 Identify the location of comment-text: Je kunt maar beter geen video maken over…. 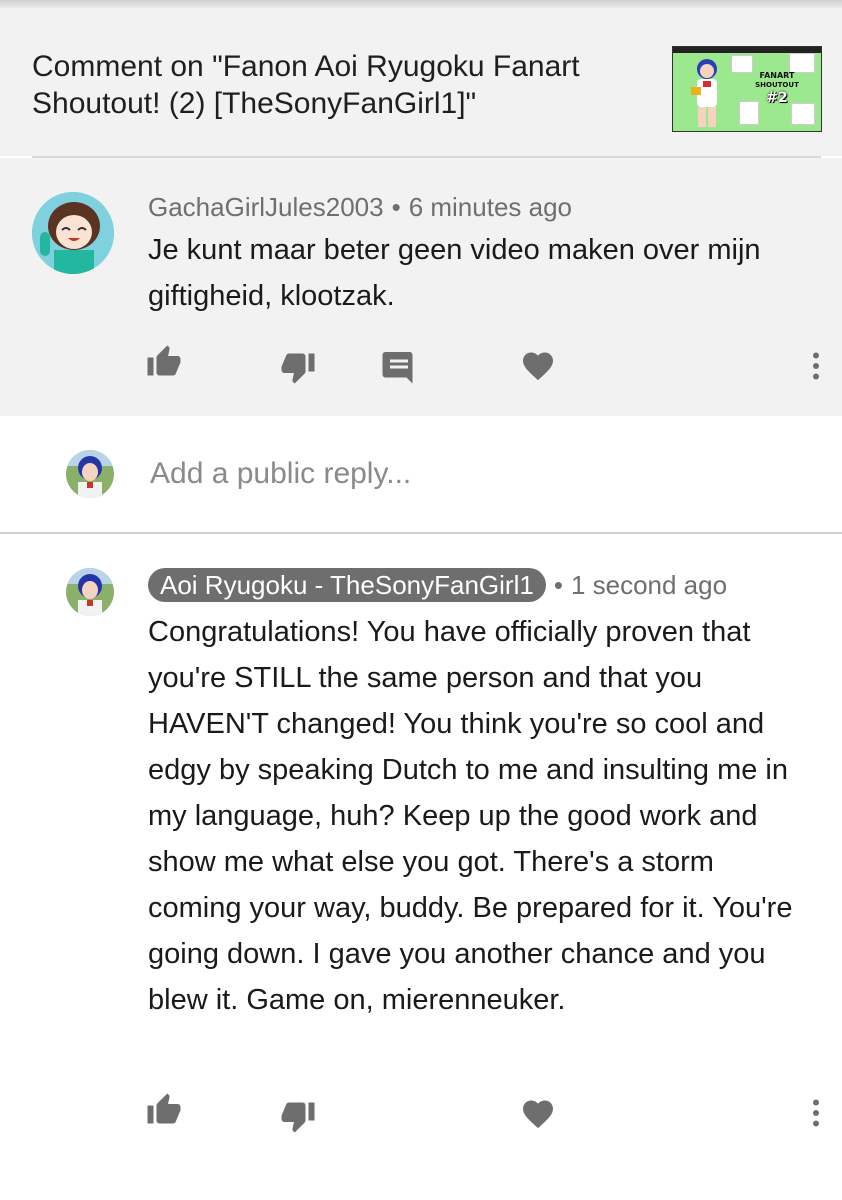
(454, 273).